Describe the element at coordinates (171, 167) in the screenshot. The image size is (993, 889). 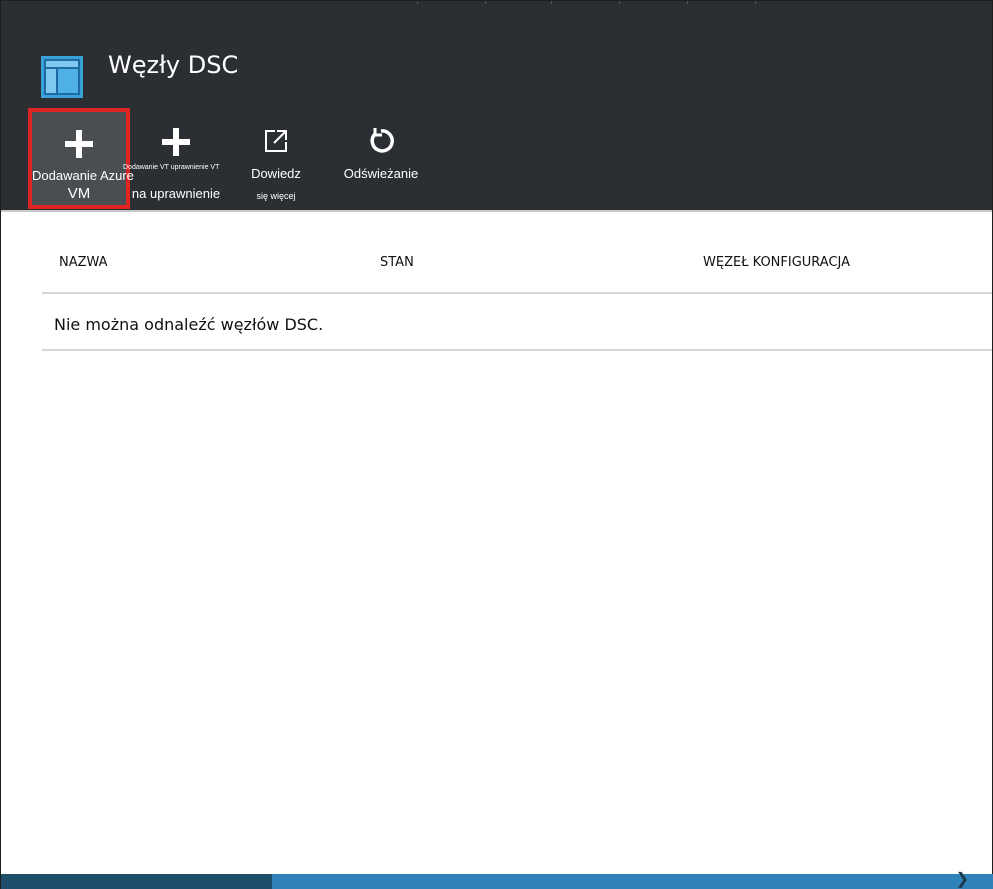
I see `add-onprem-tiny-label: Dodawanie VT uprawnienie VT` at that location.